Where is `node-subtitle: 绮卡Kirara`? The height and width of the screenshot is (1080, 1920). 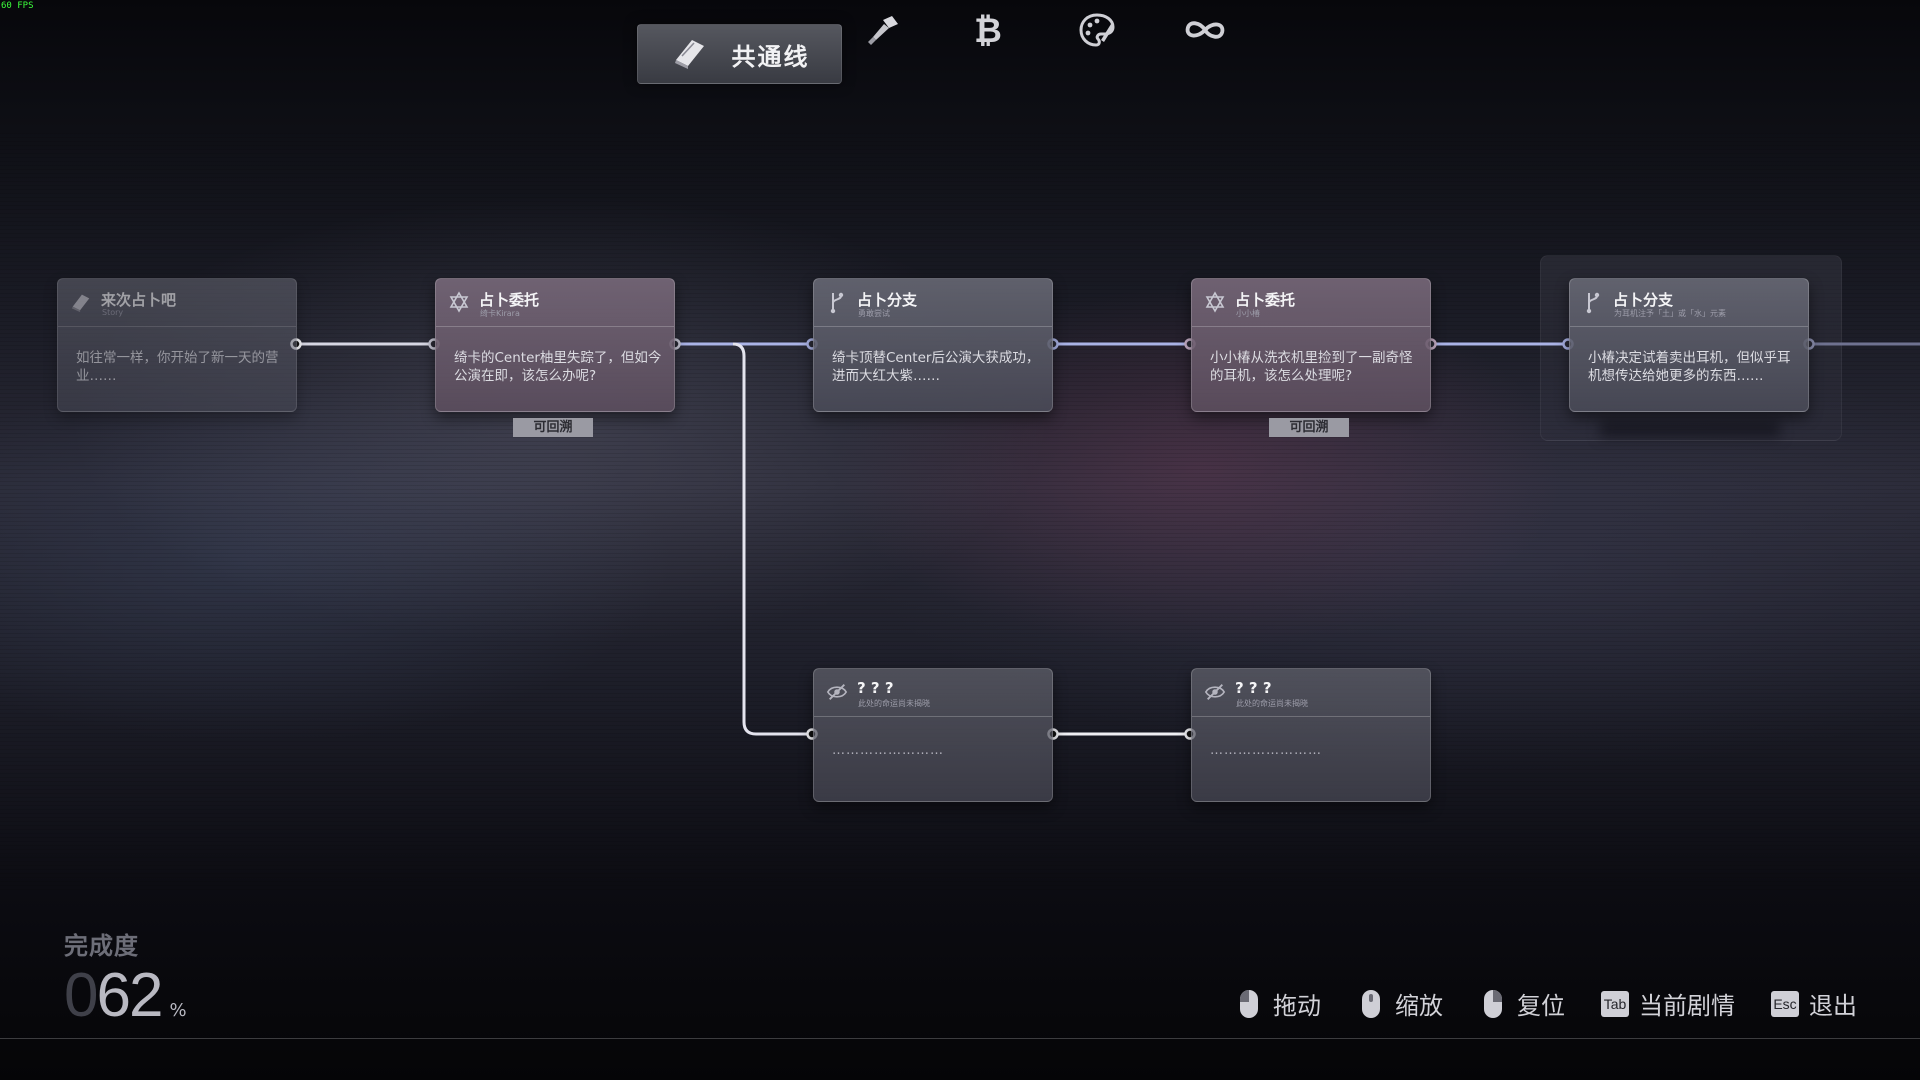 node-subtitle: 绮卡Kirara is located at coordinates (500, 313).